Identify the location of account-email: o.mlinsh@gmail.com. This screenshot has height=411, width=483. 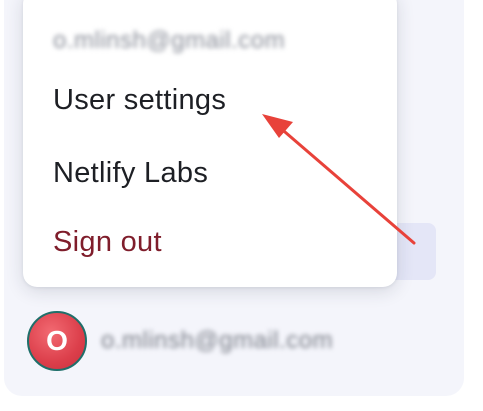
(217, 340).